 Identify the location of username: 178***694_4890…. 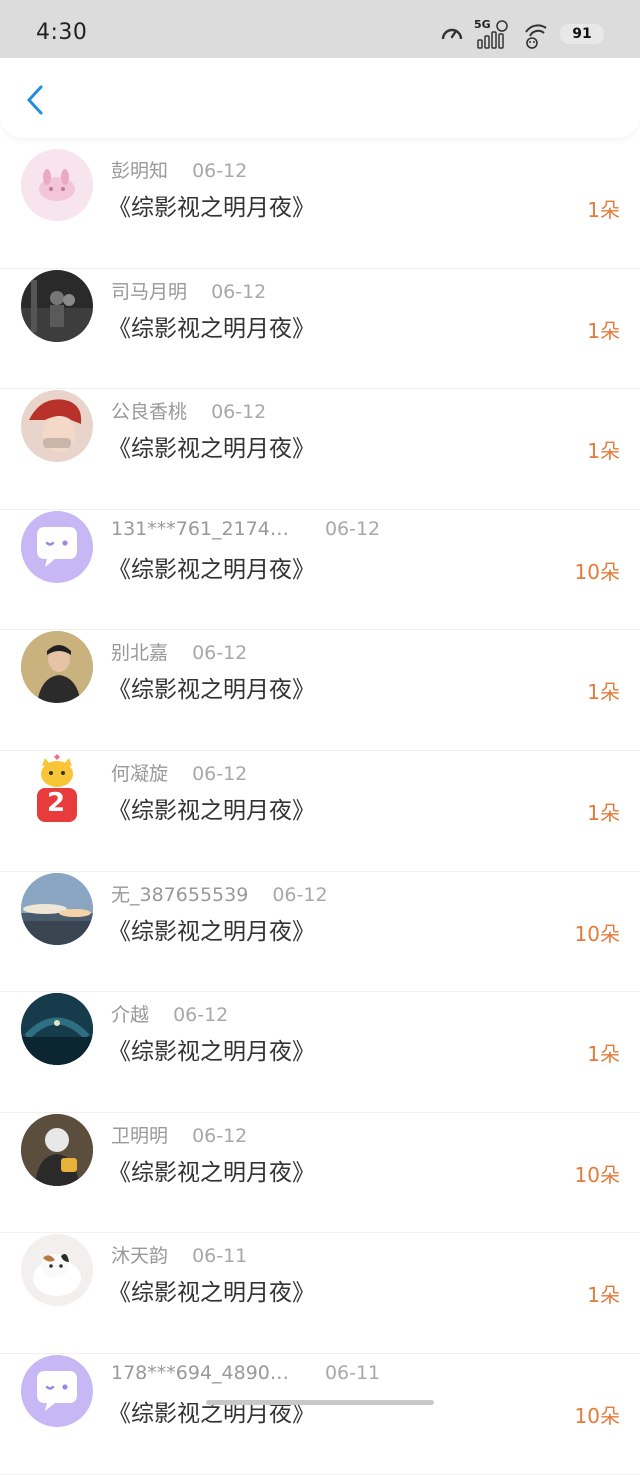
(200, 1372).